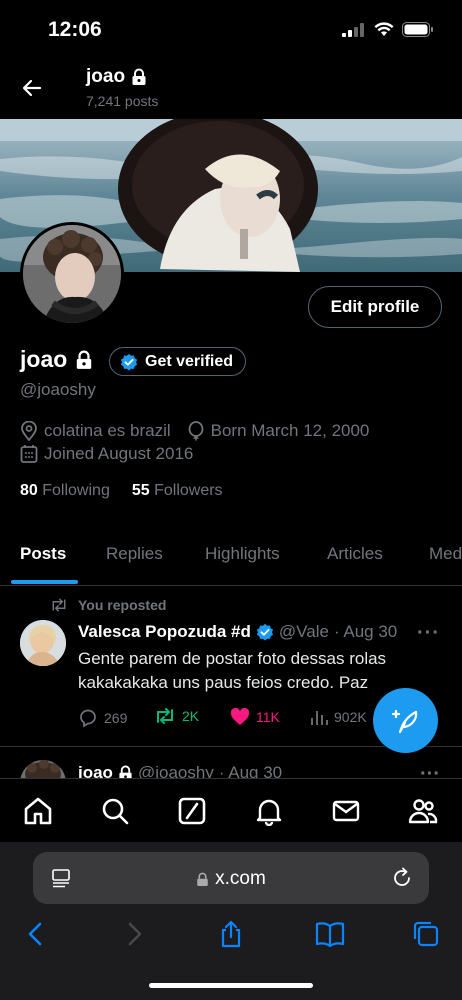  I want to click on url-display: x.com, so click(231, 879).